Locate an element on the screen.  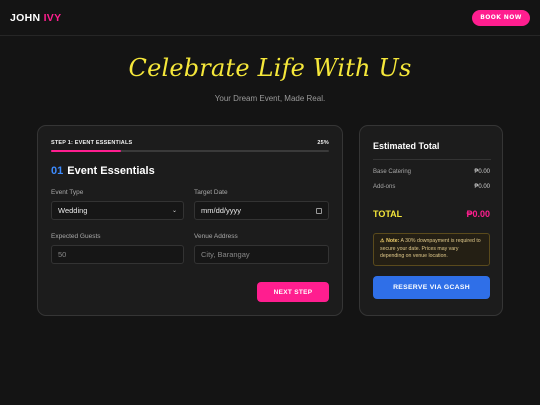
total-row: TOTAL ₱0.00 is located at coordinates (431, 214).